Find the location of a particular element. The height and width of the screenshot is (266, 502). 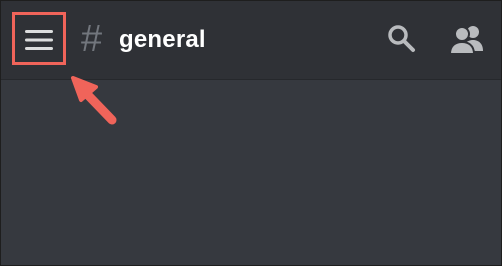

search-button is located at coordinates (402, 39).